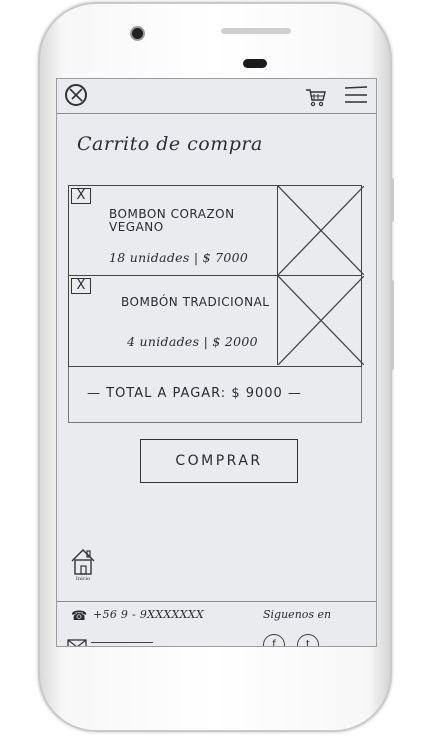 This screenshot has height=736, width=423. Describe the element at coordinates (255, 63) in the screenshot. I see `proximity-sensor` at that location.